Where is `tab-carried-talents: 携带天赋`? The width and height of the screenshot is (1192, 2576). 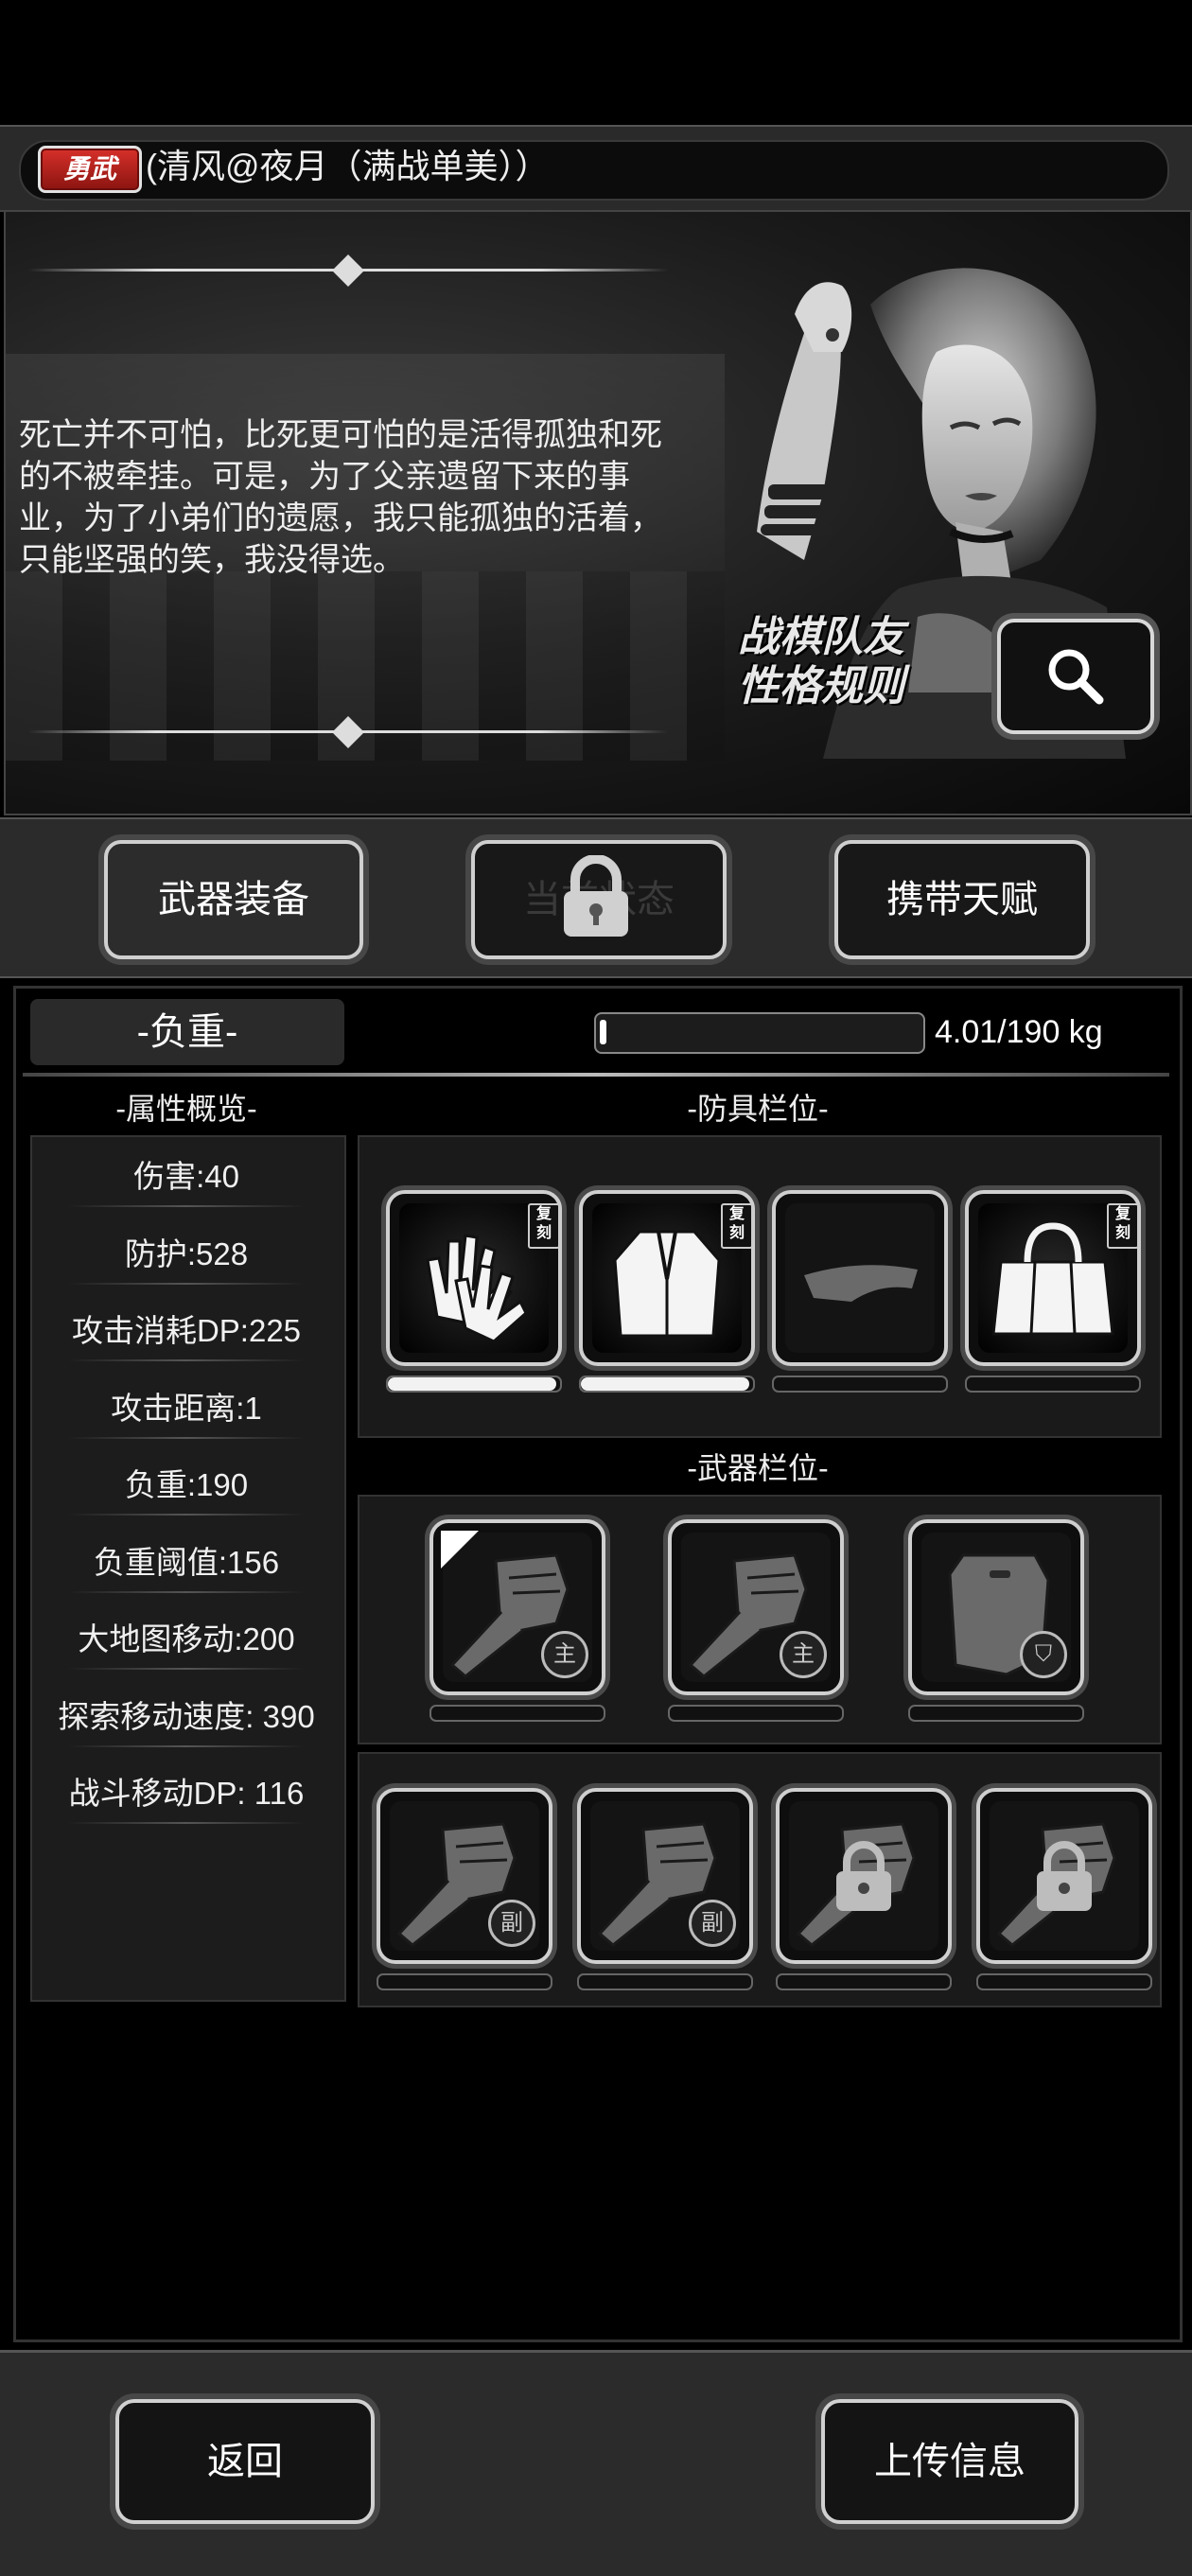
tab-carried-talents: 携带天赋 is located at coordinates (962, 900).